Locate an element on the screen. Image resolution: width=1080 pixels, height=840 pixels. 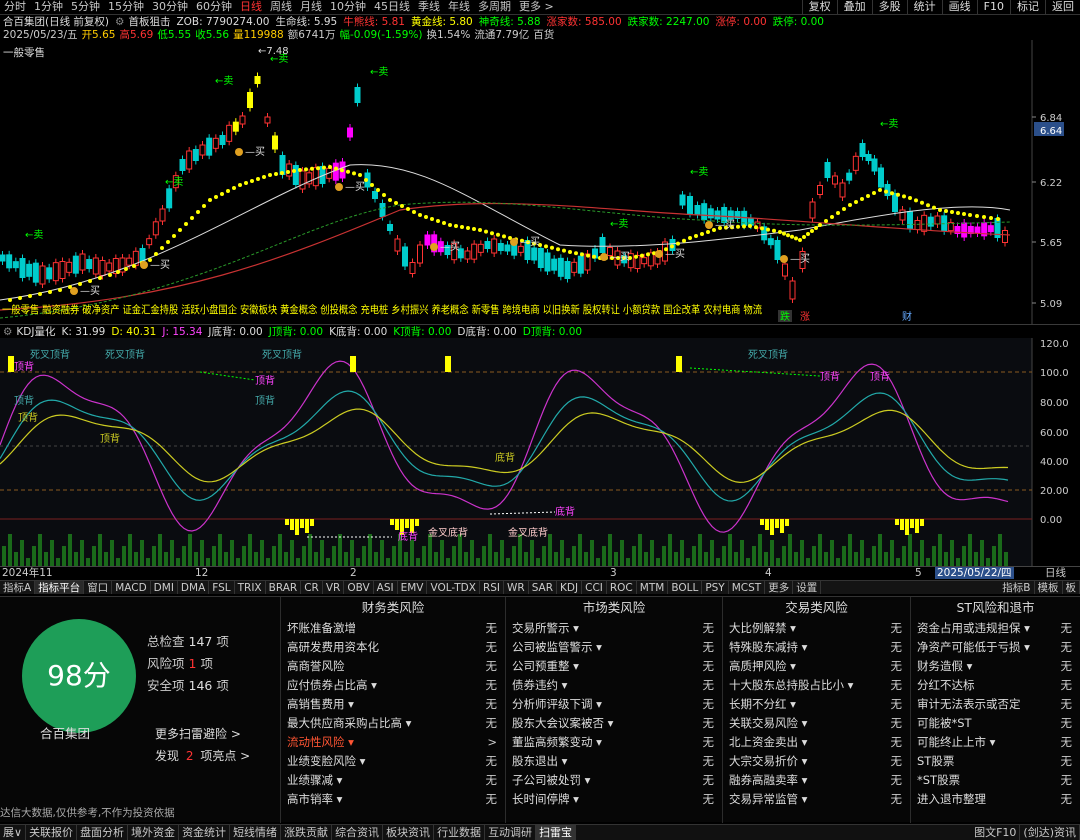
period-tab: 60分钟 is located at coordinates (214, 7).